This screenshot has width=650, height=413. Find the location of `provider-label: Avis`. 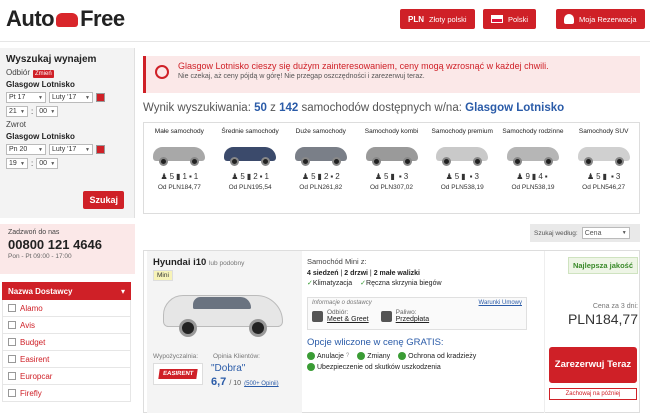

provider-label: Avis is located at coordinates (27, 325).